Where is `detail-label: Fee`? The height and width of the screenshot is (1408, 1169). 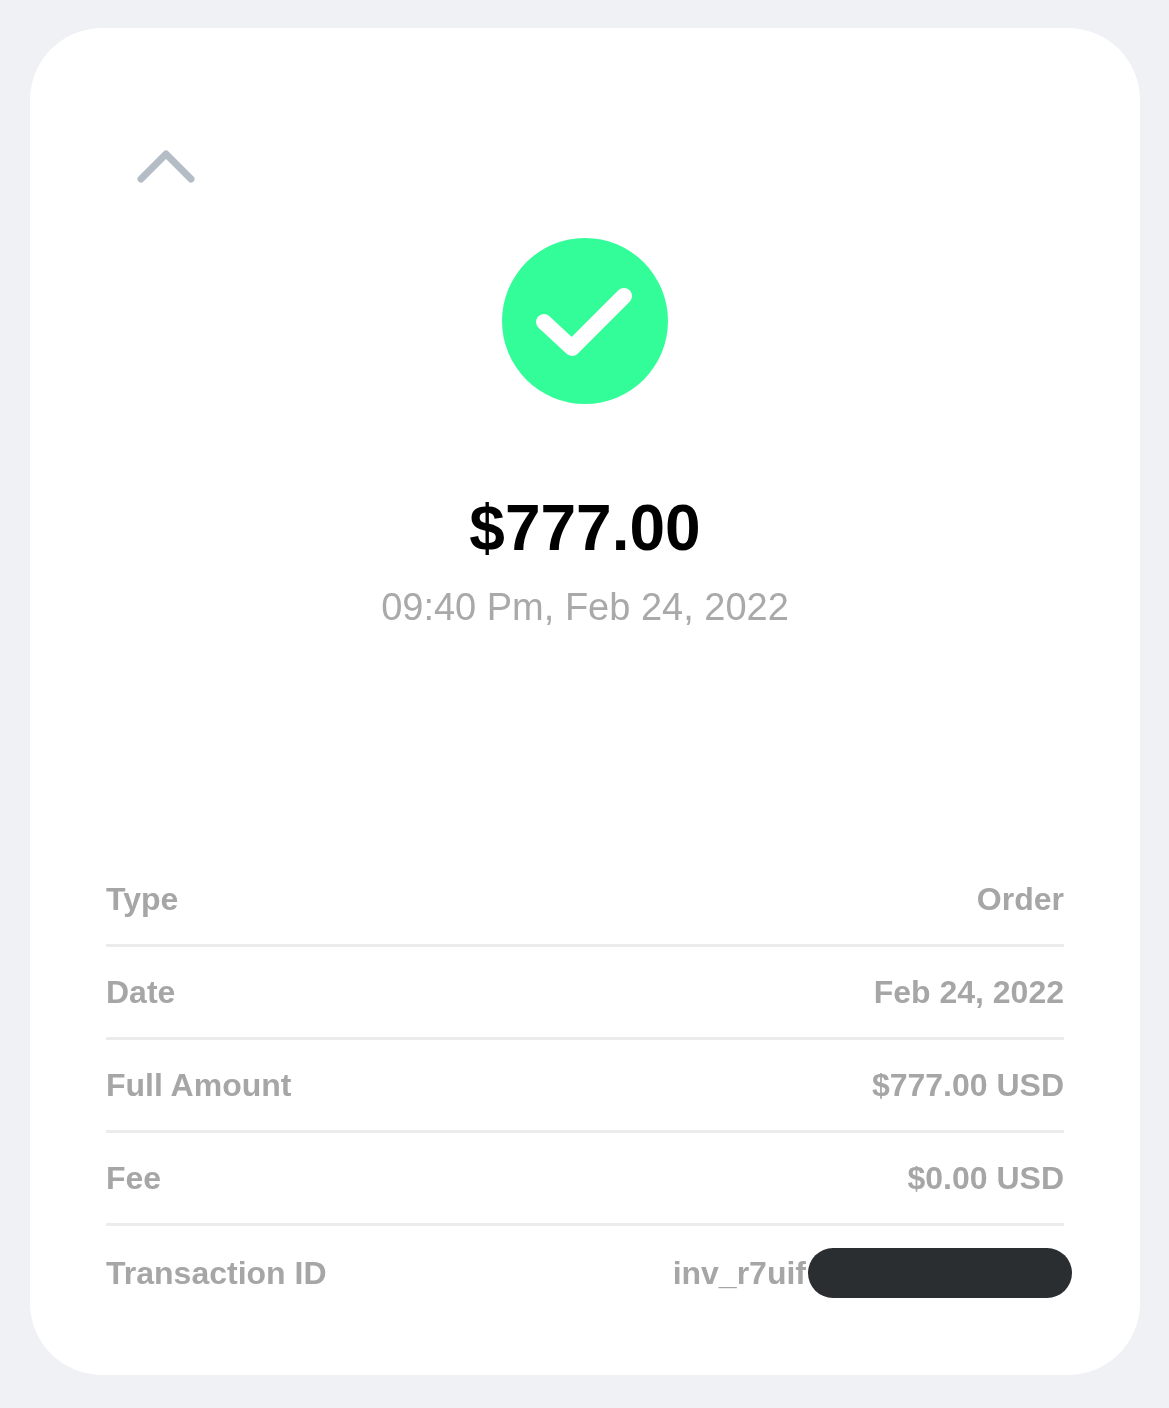 detail-label: Fee is located at coordinates (134, 1178).